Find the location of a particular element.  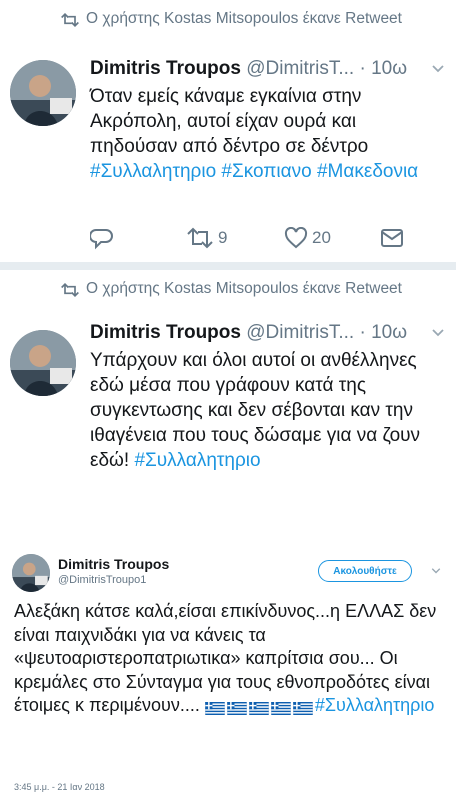

like-button: 20 is located at coordinates (307, 238).